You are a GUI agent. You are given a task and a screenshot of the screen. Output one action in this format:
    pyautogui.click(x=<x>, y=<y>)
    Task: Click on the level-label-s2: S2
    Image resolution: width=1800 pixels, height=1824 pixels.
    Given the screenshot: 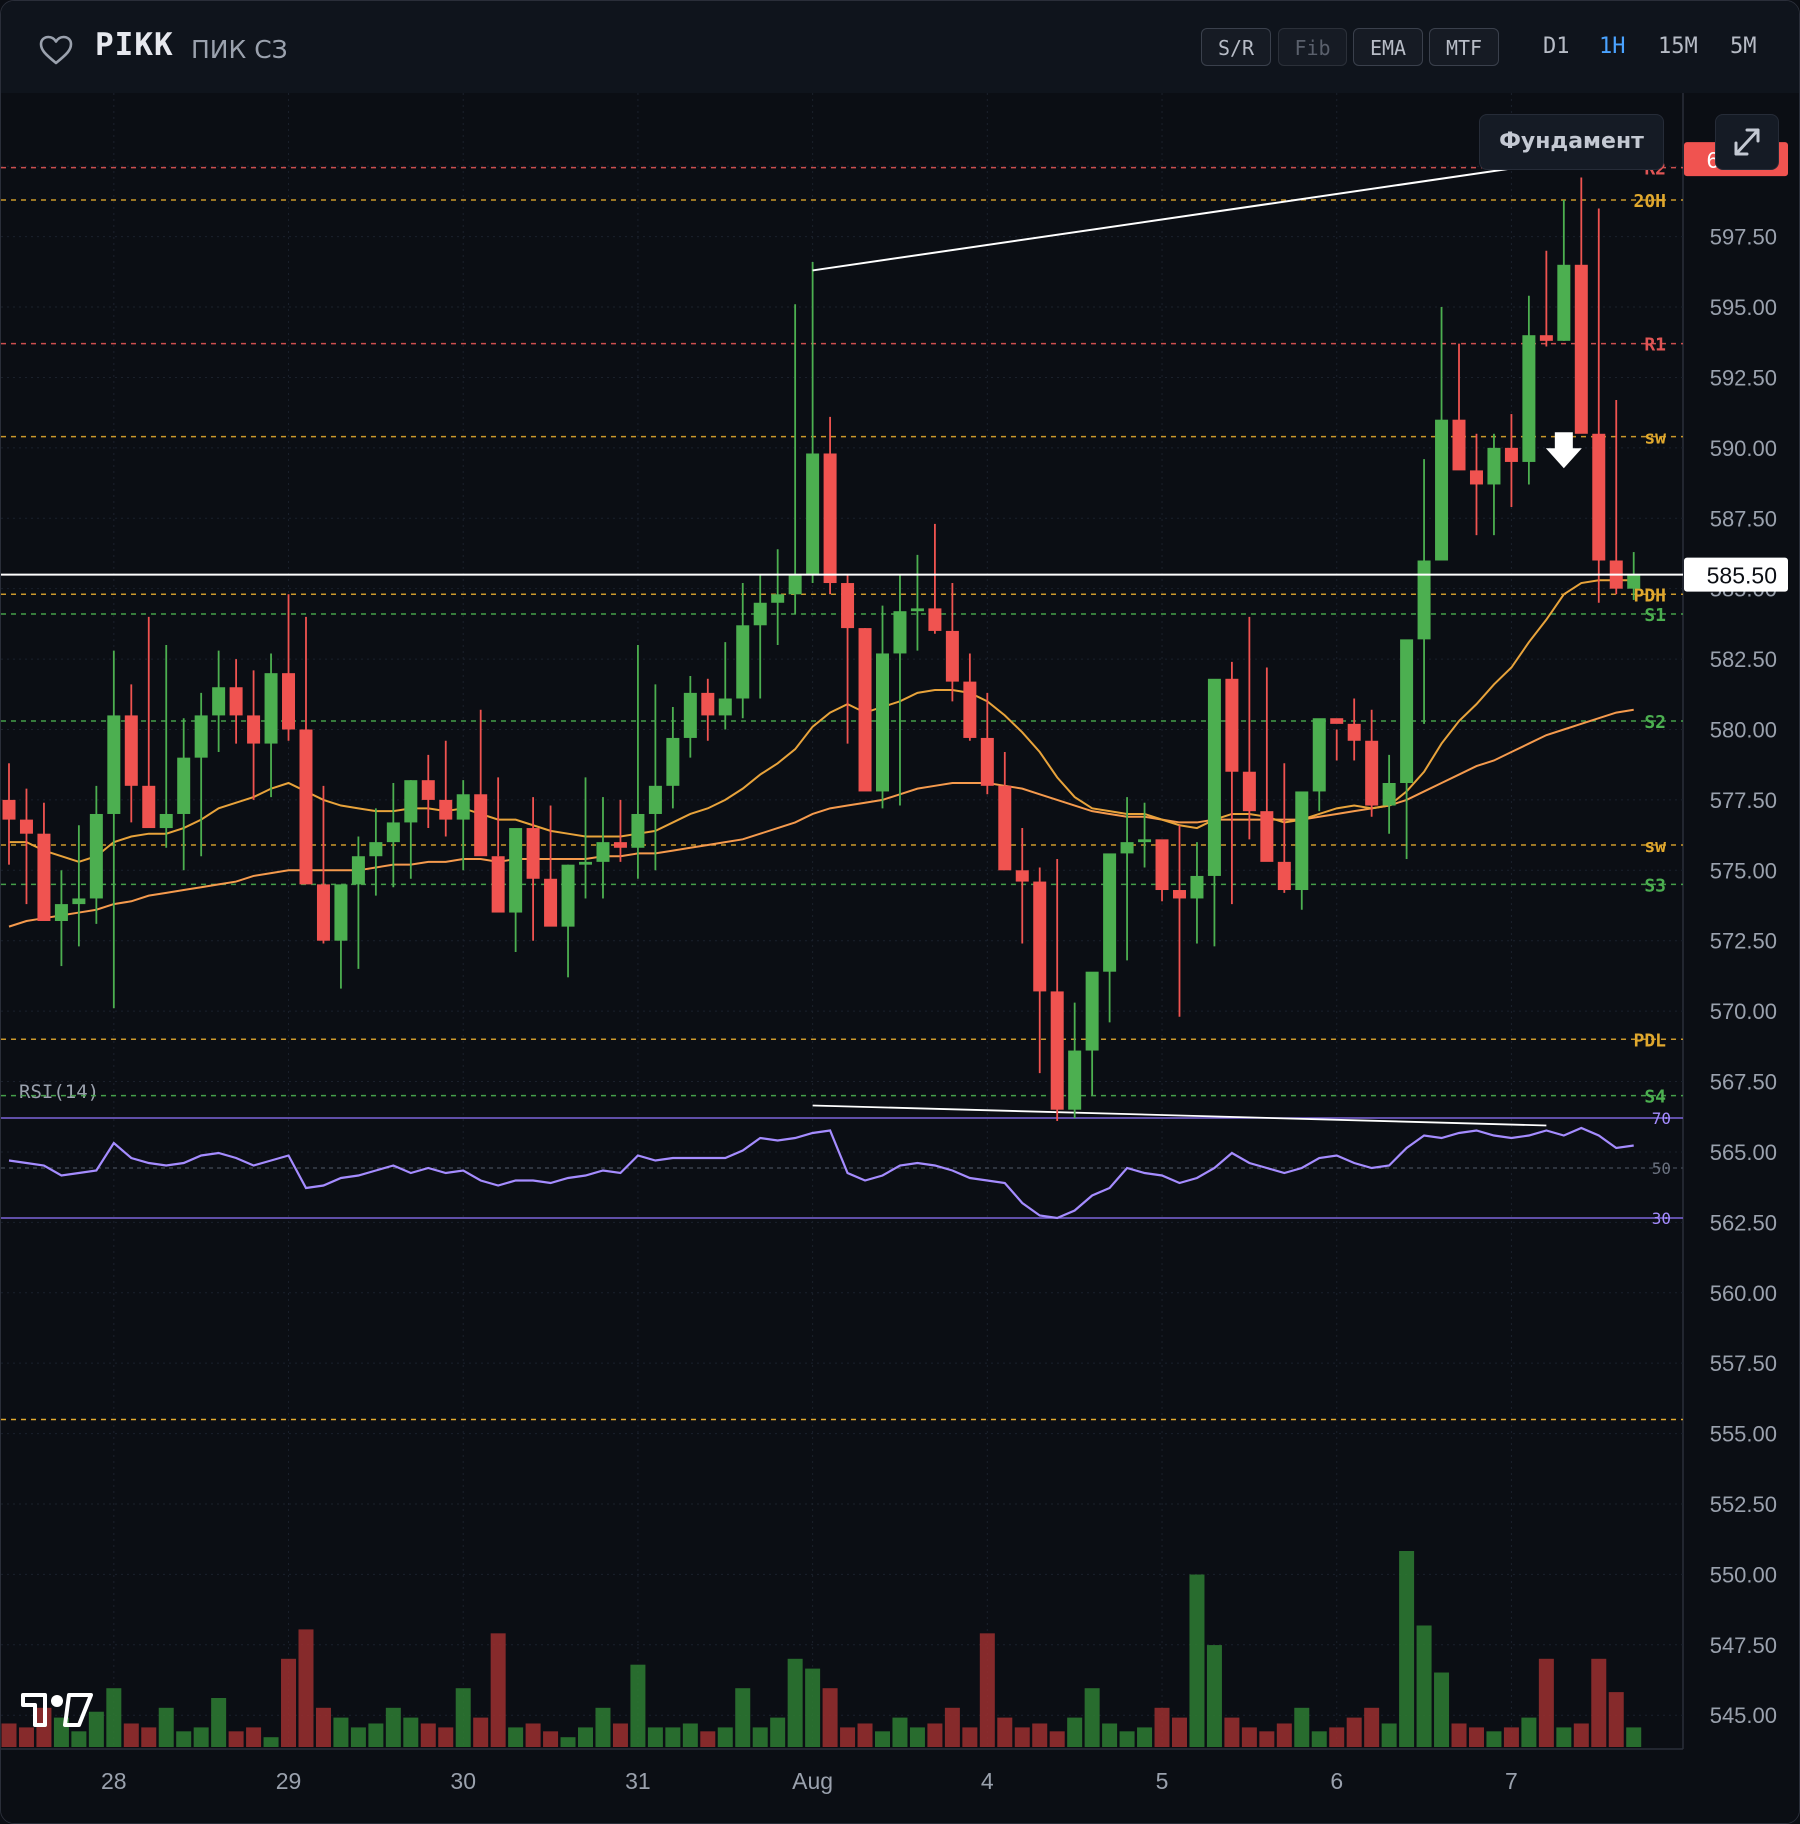 What is the action you would take?
    pyautogui.click(x=1655, y=722)
    